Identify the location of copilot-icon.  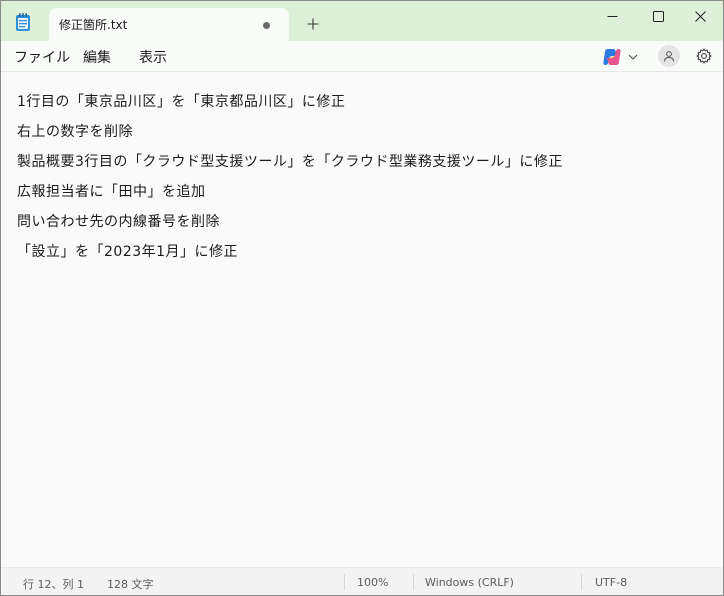
(612, 57).